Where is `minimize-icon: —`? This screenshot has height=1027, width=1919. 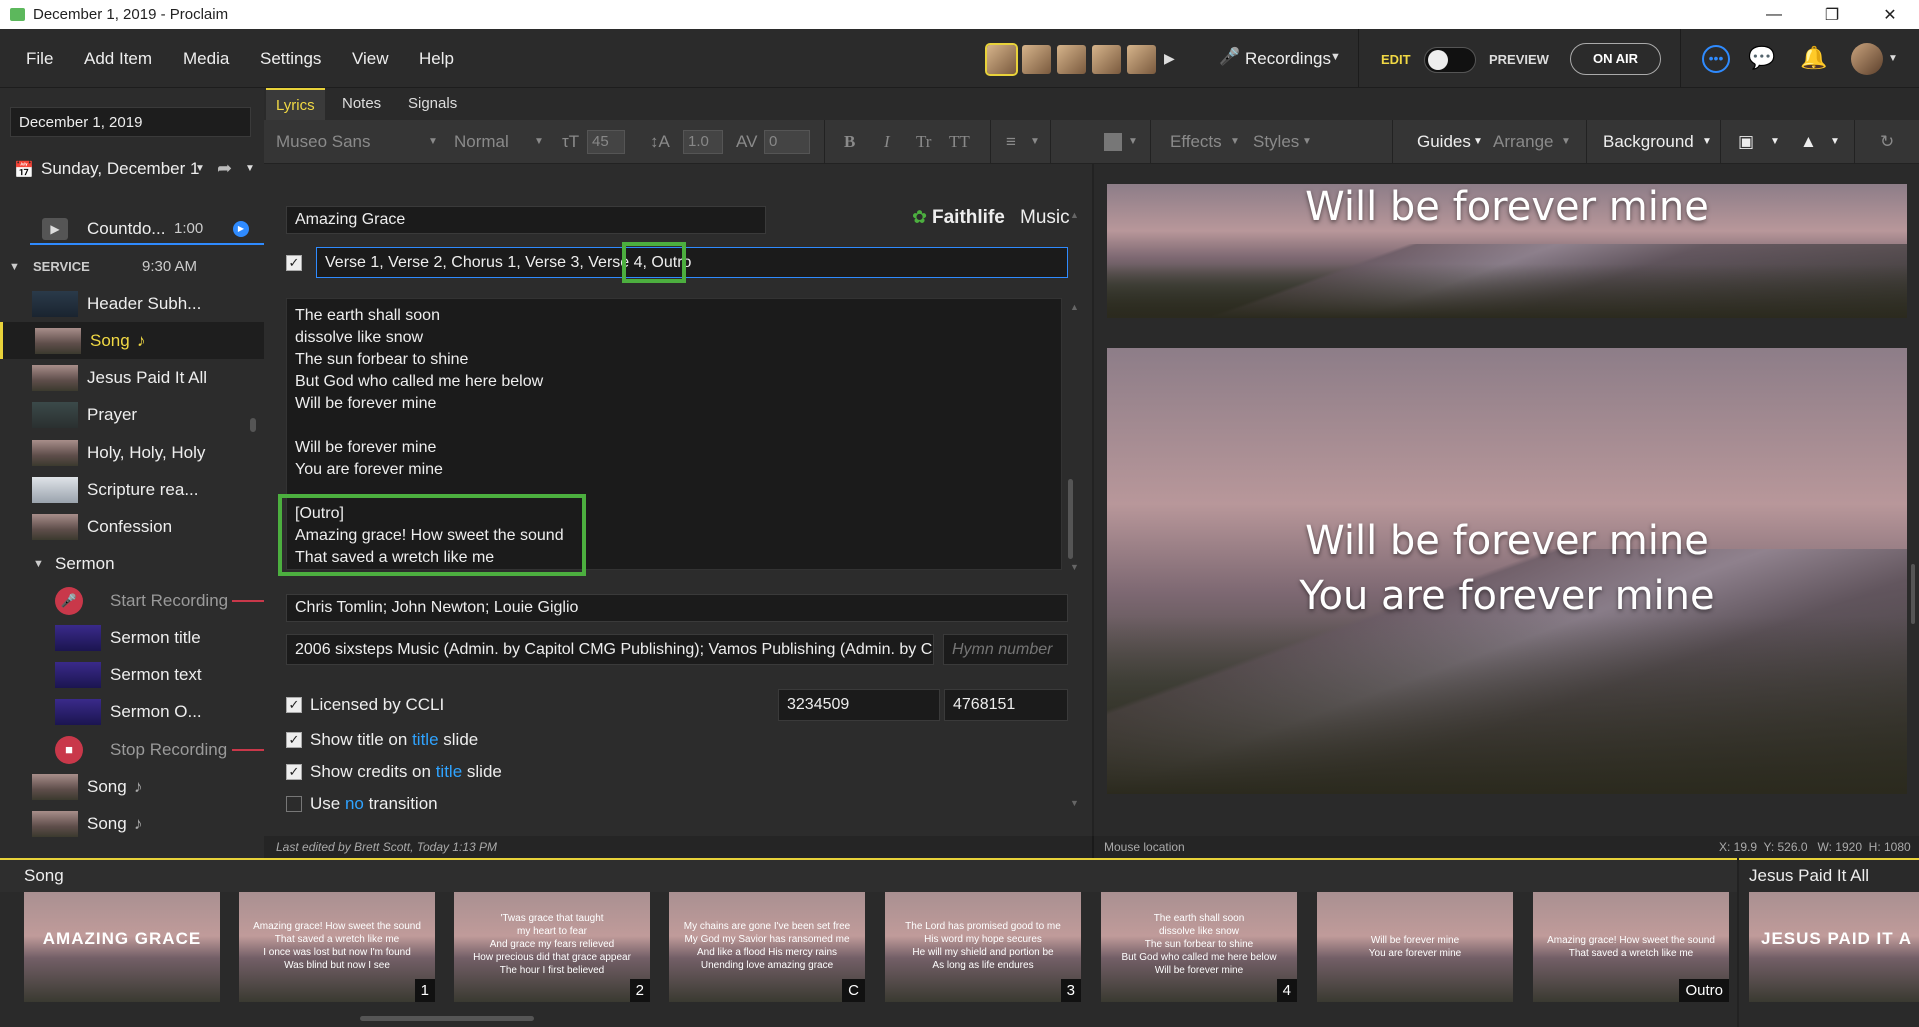 minimize-icon: — is located at coordinates (1774, 14).